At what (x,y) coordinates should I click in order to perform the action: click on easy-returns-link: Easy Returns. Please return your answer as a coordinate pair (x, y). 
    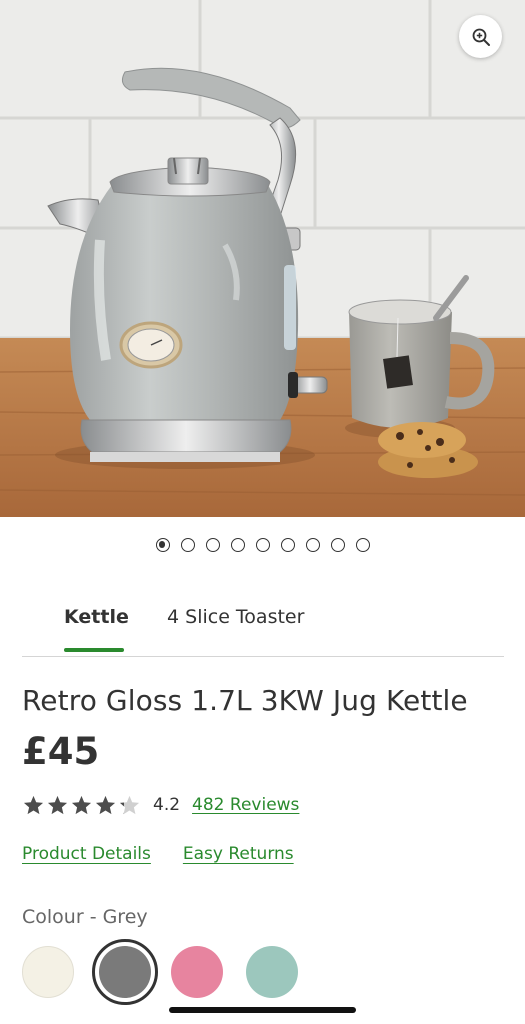
    Looking at the image, I should click on (238, 854).